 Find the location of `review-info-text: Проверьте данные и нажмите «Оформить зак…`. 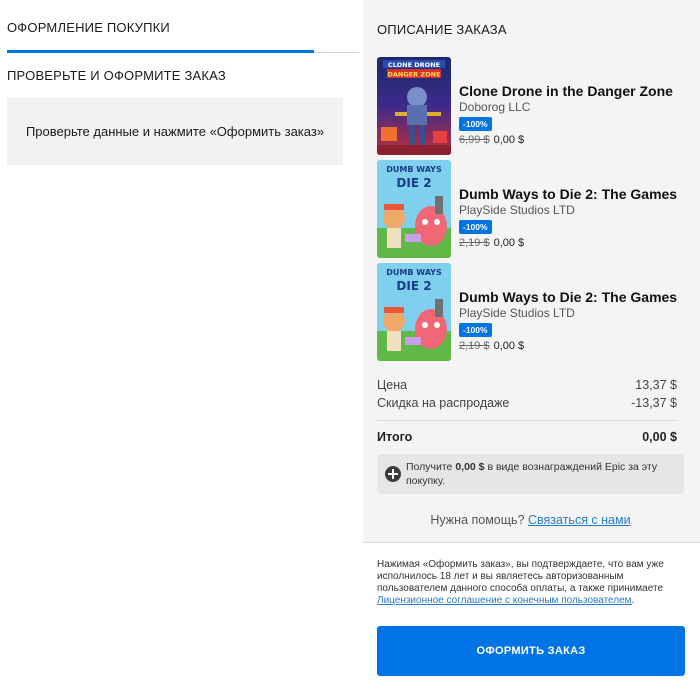

review-info-text: Проверьте данные и нажмите «Оформить зак… is located at coordinates (175, 131).